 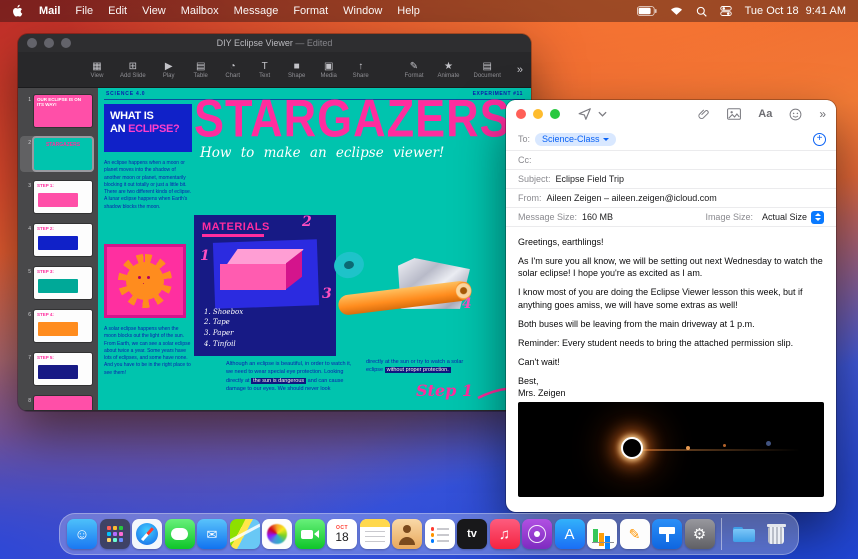 I want to click on slide-thumbnail-1: OUR ECLIPSE IS ON ITS WAY!, so click(x=63, y=111).